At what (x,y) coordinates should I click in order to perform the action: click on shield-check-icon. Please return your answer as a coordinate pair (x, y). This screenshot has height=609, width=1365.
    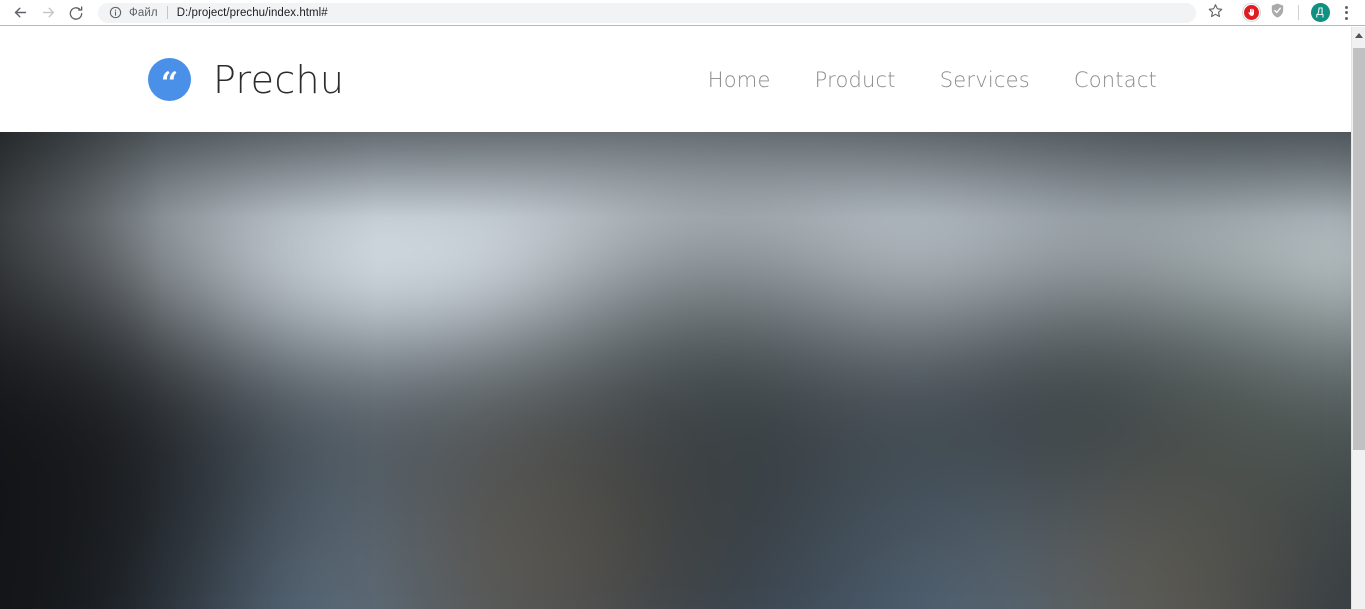
    Looking at the image, I should click on (1277, 13).